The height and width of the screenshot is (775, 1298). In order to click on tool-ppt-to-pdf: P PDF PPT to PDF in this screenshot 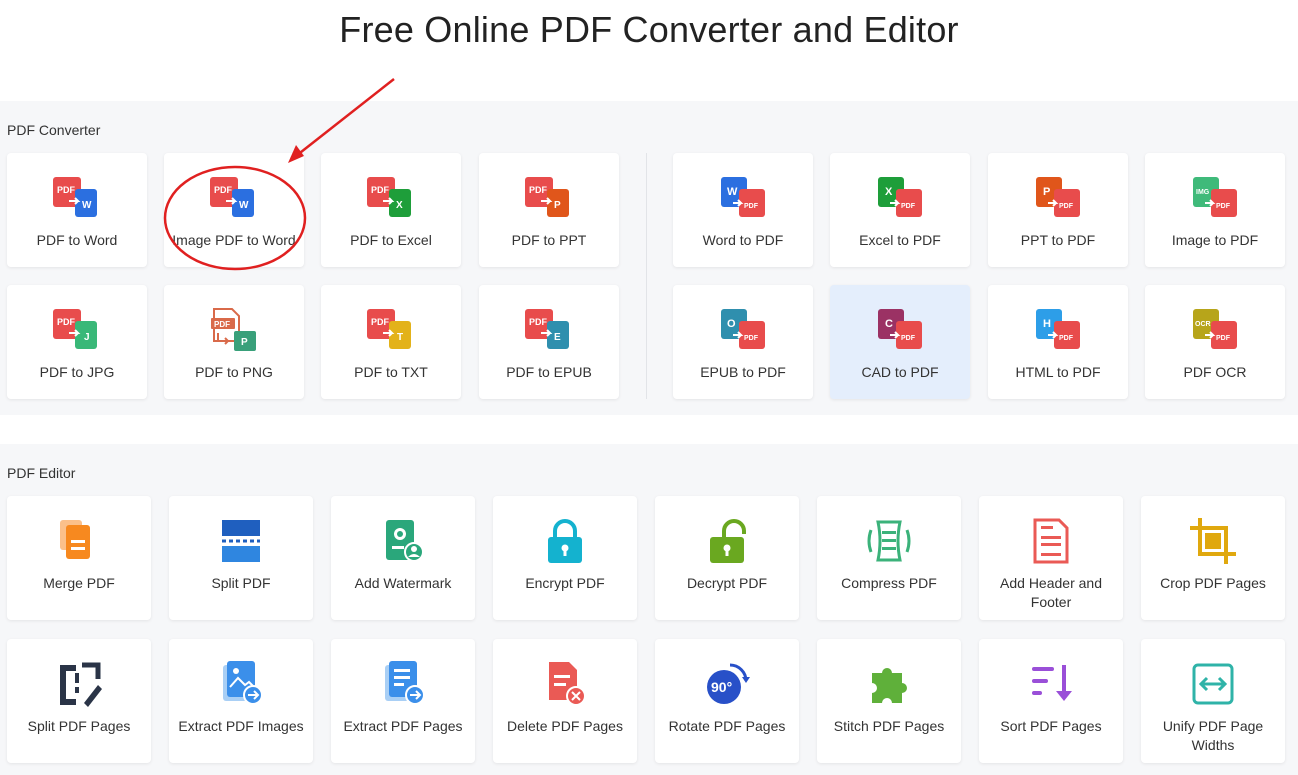, I will do `click(1058, 210)`.